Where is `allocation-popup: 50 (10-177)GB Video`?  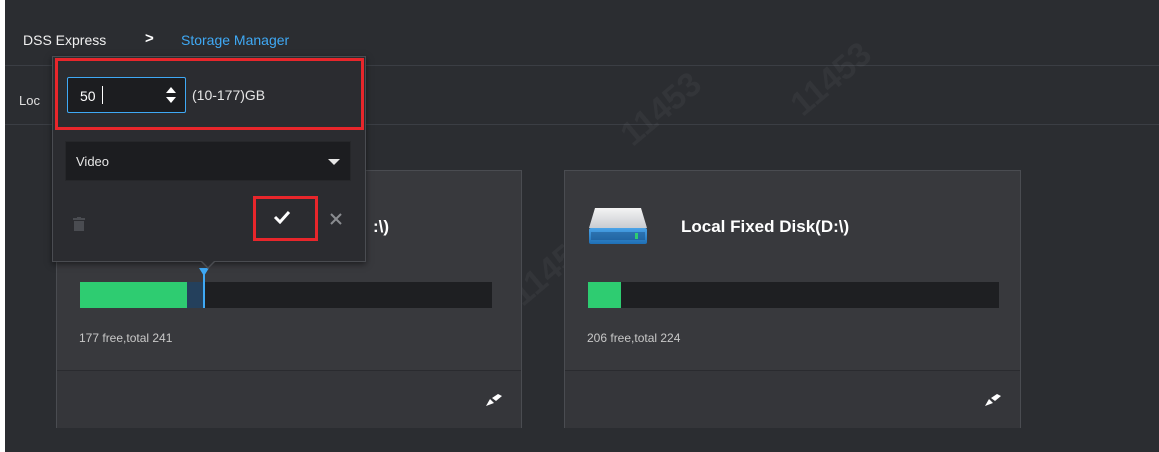 allocation-popup: 50 (10-177)GB Video is located at coordinates (209, 162).